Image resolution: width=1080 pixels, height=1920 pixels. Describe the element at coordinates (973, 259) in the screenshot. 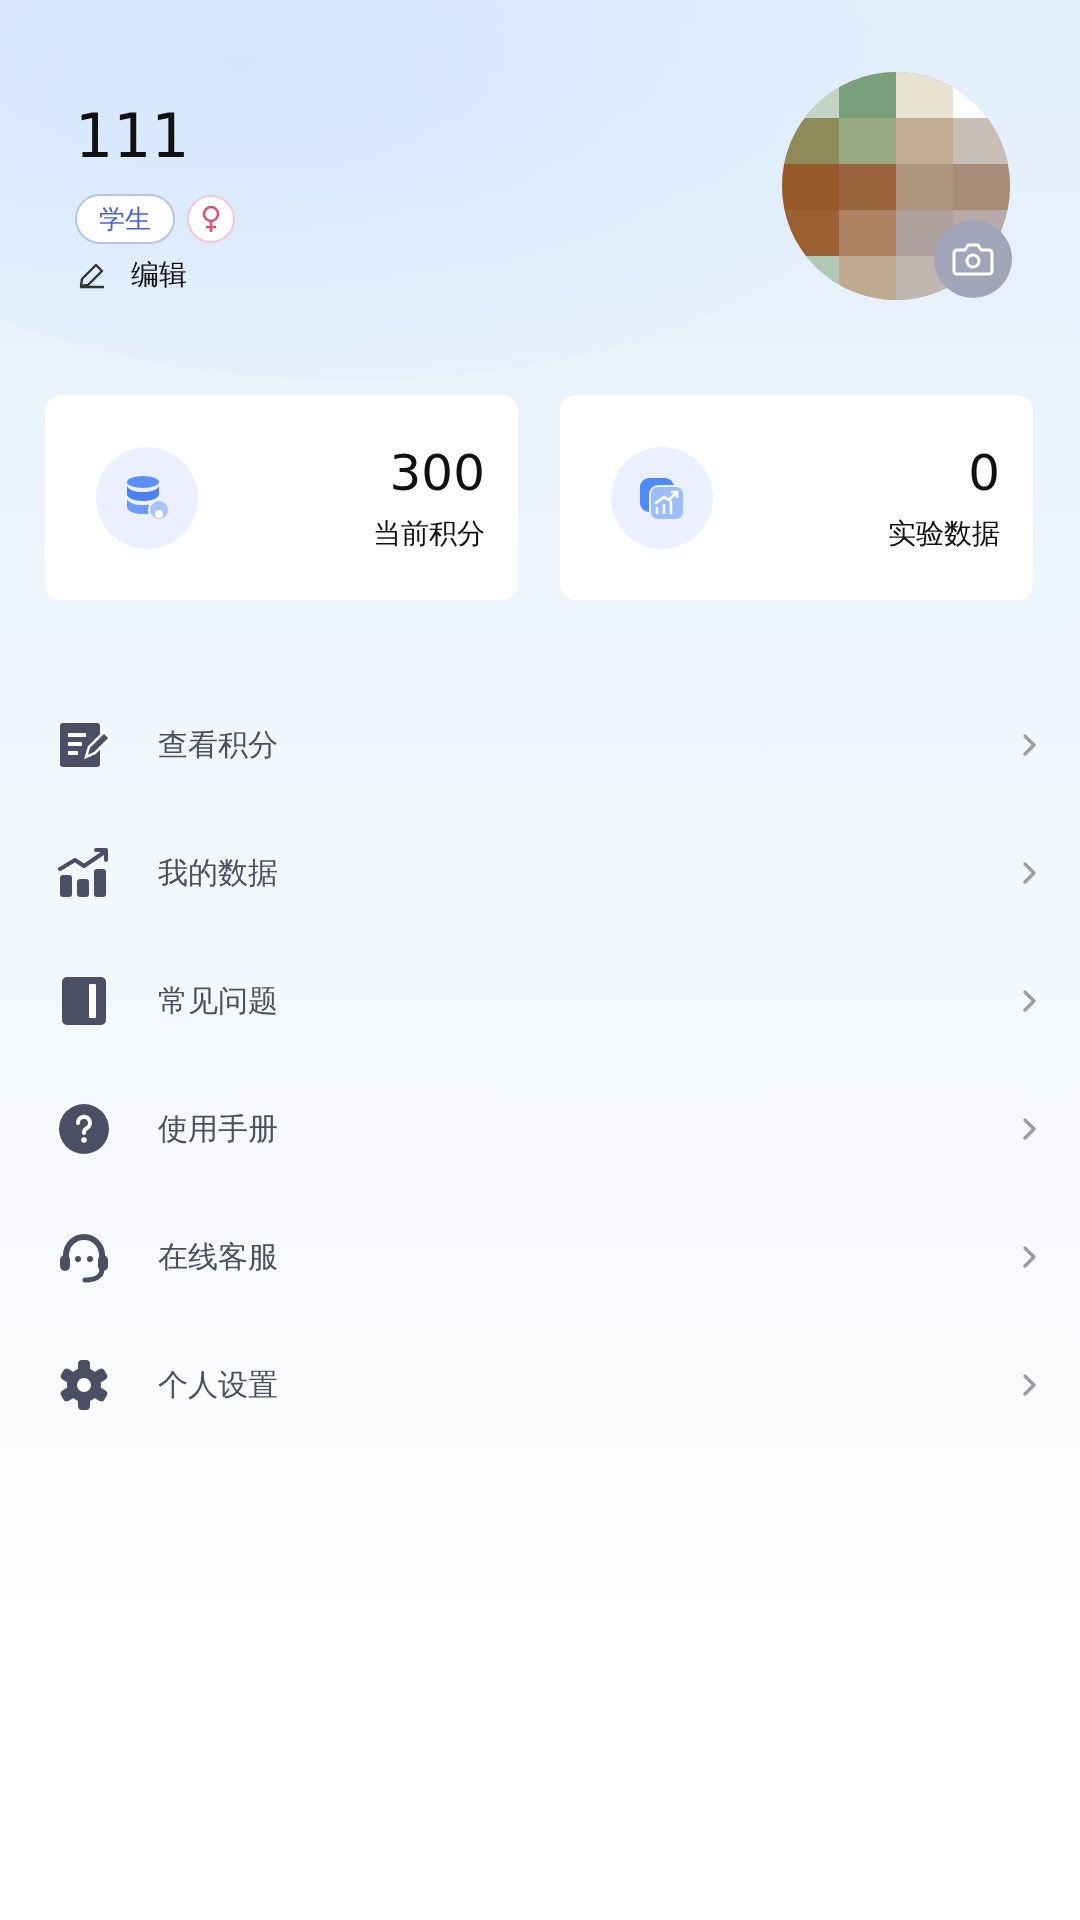

I see `camera-icon` at that location.